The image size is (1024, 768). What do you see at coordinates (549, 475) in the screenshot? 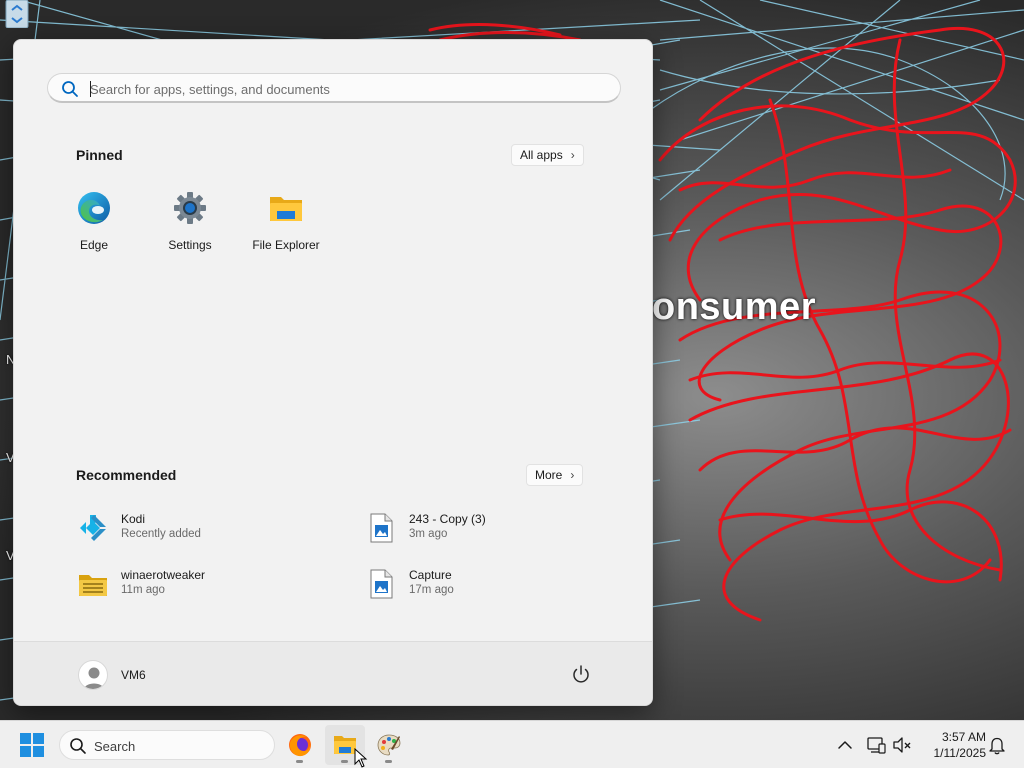
I see `more-label: More` at bounding box center [549, 475].